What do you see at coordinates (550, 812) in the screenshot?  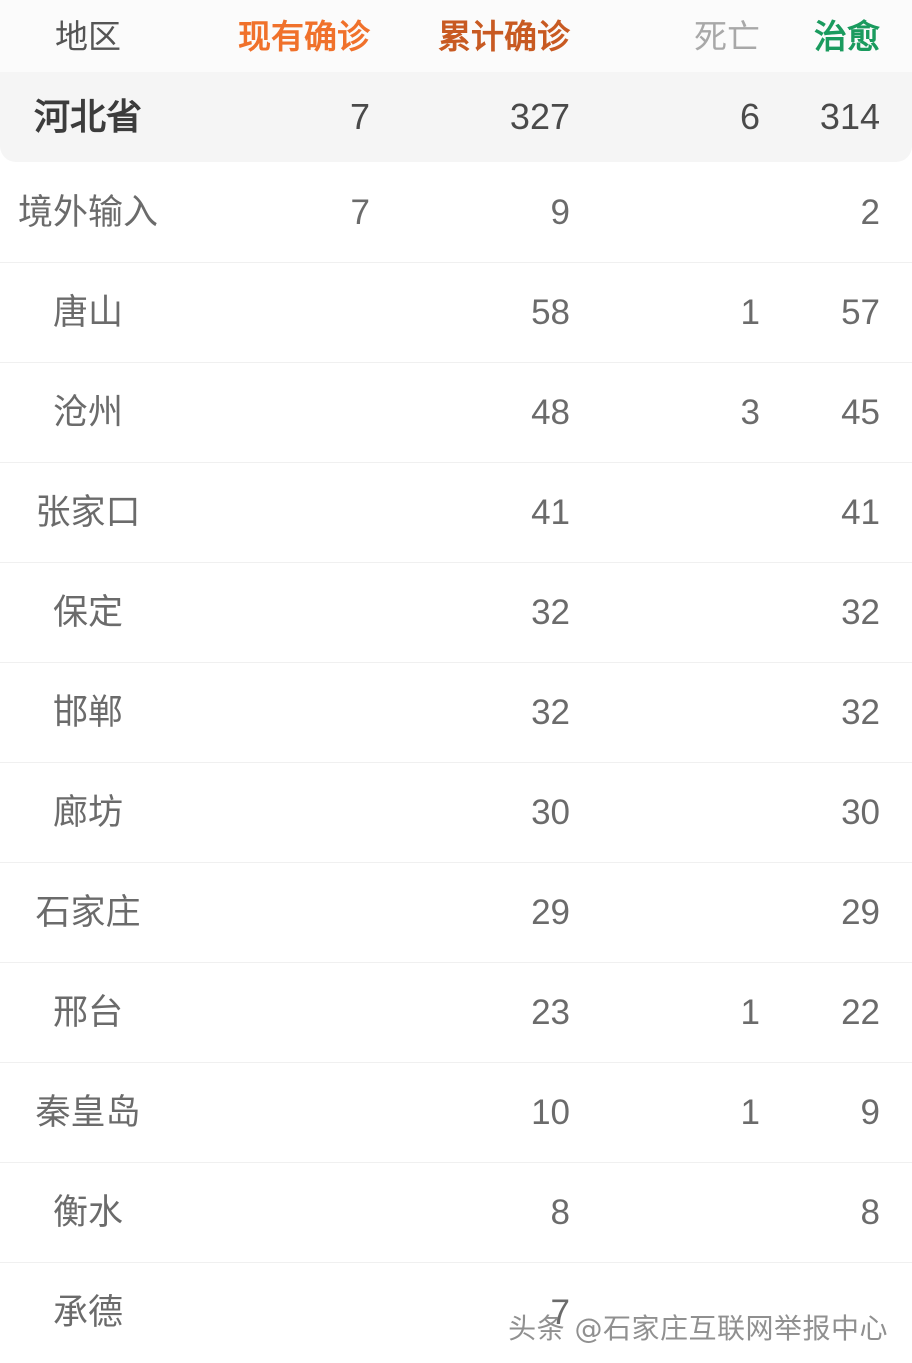 I see `cell-total-confirmed: 30` at bounding box center [550, 812].